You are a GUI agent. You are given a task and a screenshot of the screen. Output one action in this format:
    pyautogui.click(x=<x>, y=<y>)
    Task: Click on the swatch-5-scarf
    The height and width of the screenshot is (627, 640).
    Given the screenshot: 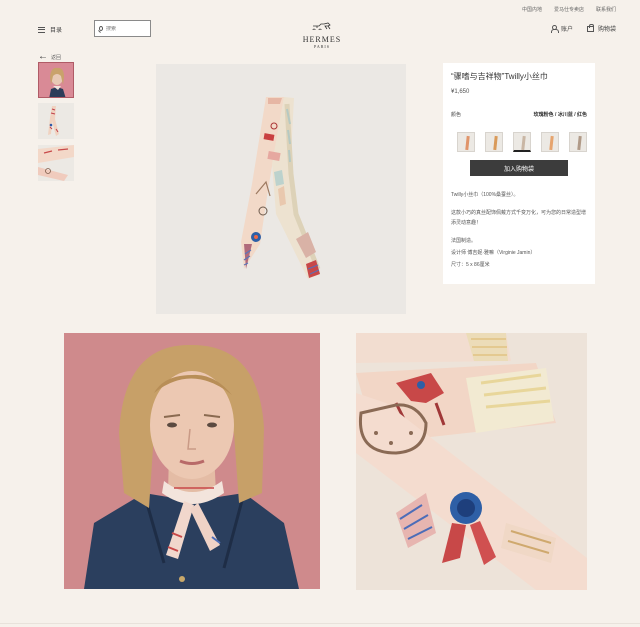 What is the action you would take?
    pyautogui.click(x=579, y=143)
    